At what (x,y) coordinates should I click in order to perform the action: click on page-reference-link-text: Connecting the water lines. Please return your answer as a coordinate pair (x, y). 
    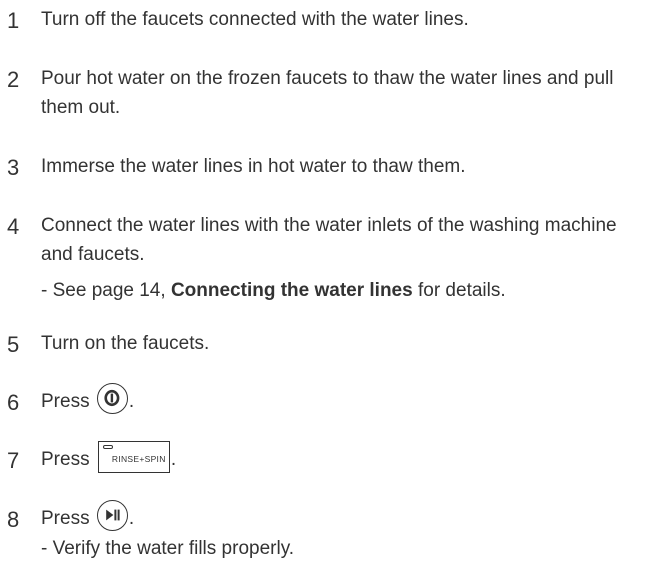
    Looking at the image, I should click on (291, 290).